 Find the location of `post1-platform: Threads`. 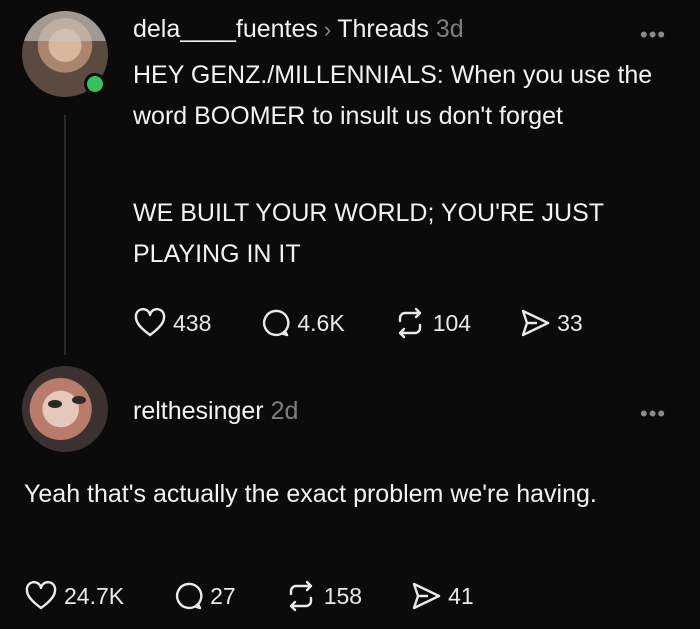

post1-platform: Threads is located at coordinates (383, 29).